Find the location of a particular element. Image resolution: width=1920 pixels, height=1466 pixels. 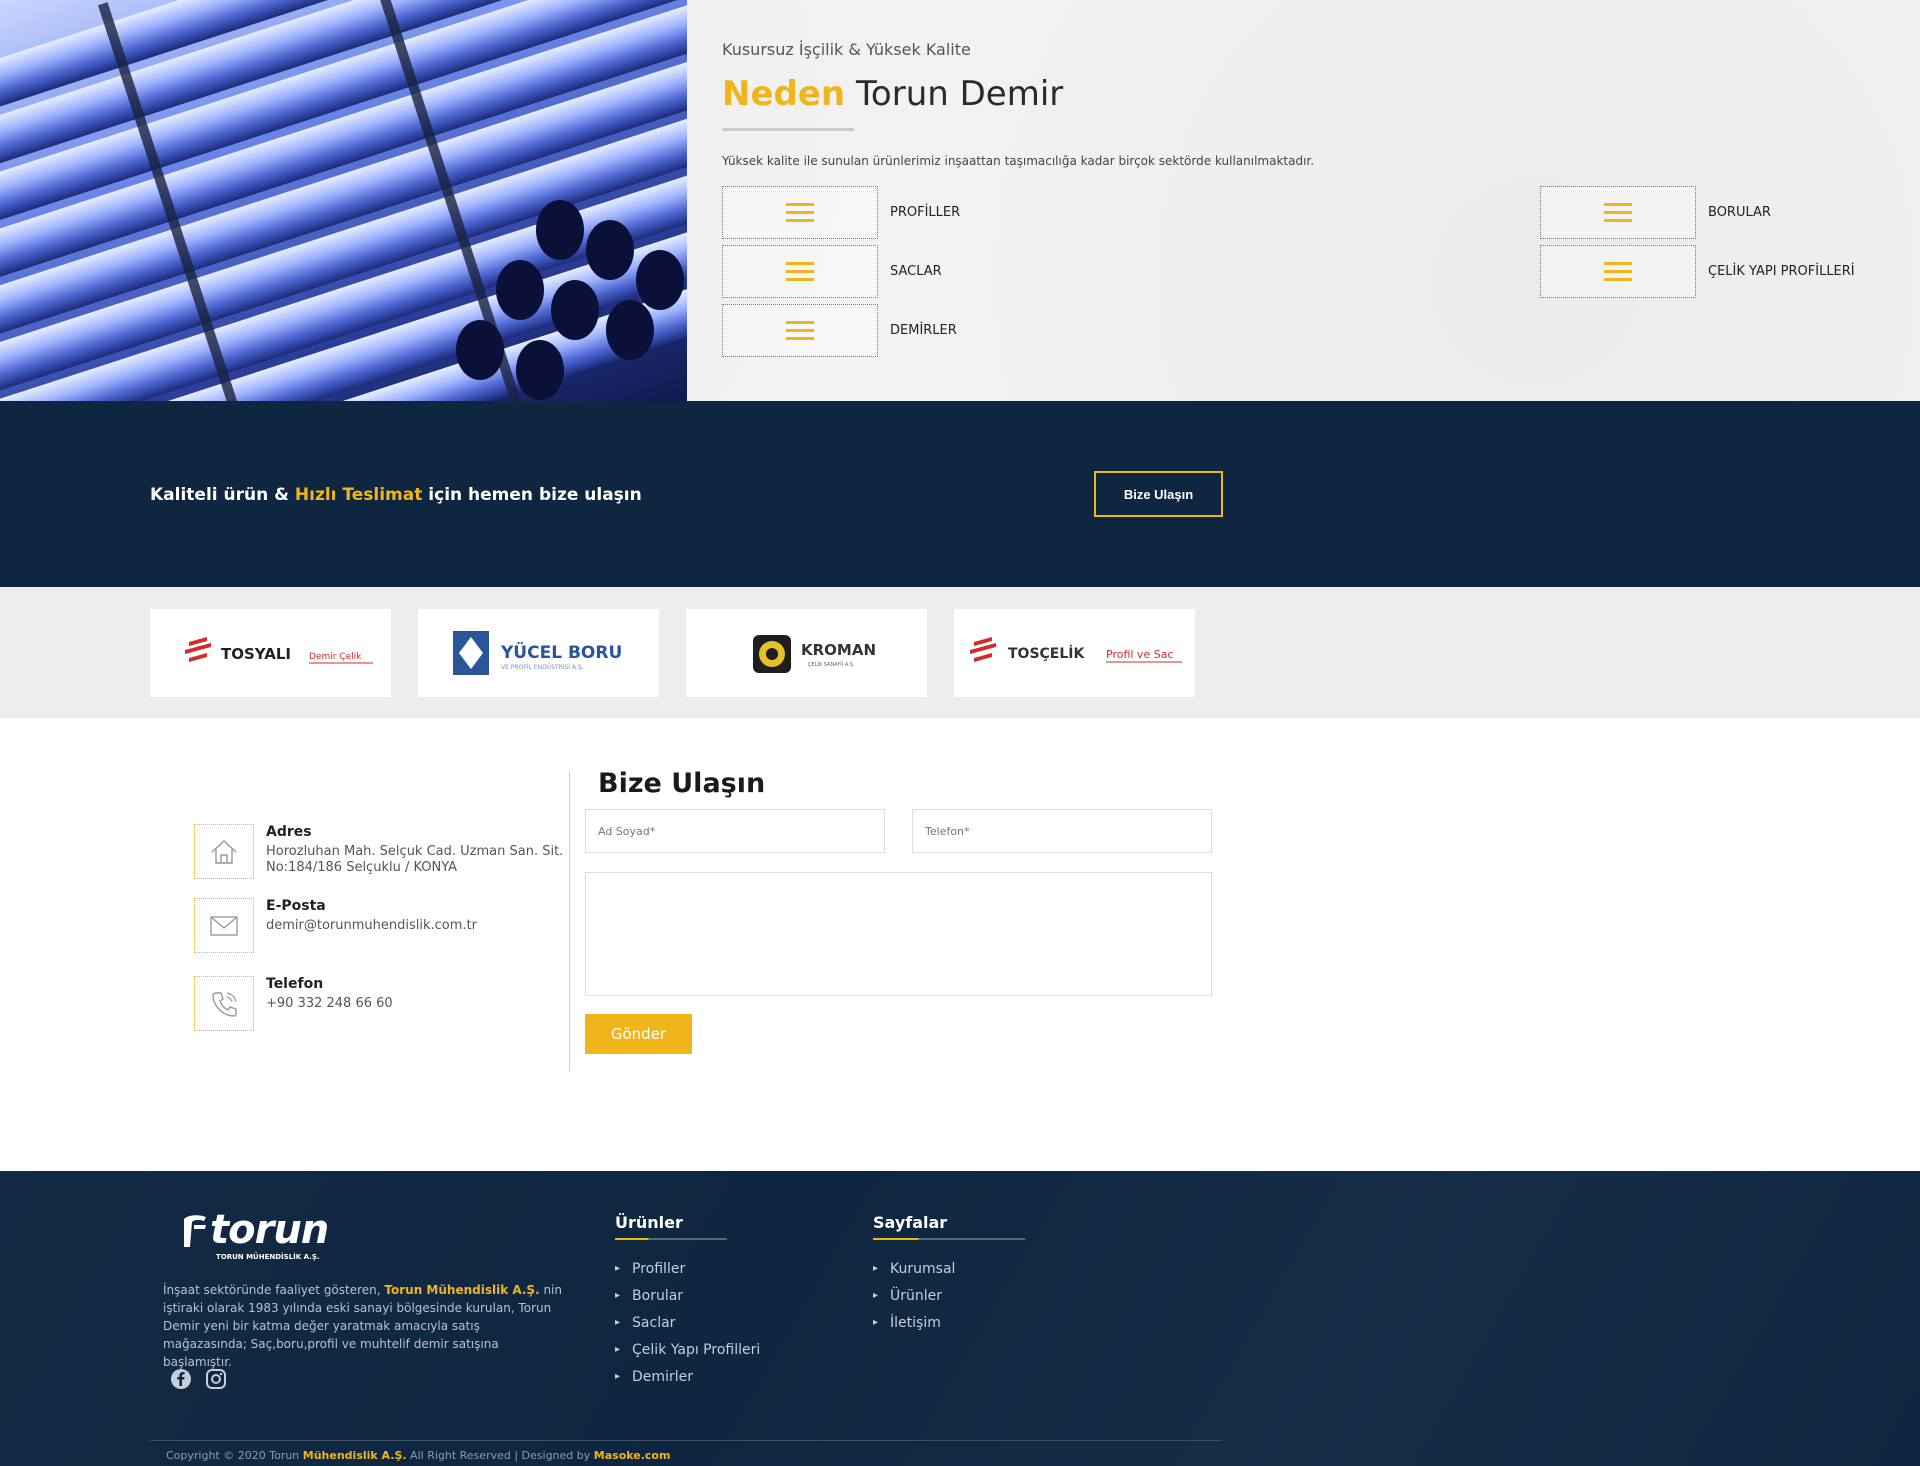

pages-underline is located at coordinates (949, 1239).